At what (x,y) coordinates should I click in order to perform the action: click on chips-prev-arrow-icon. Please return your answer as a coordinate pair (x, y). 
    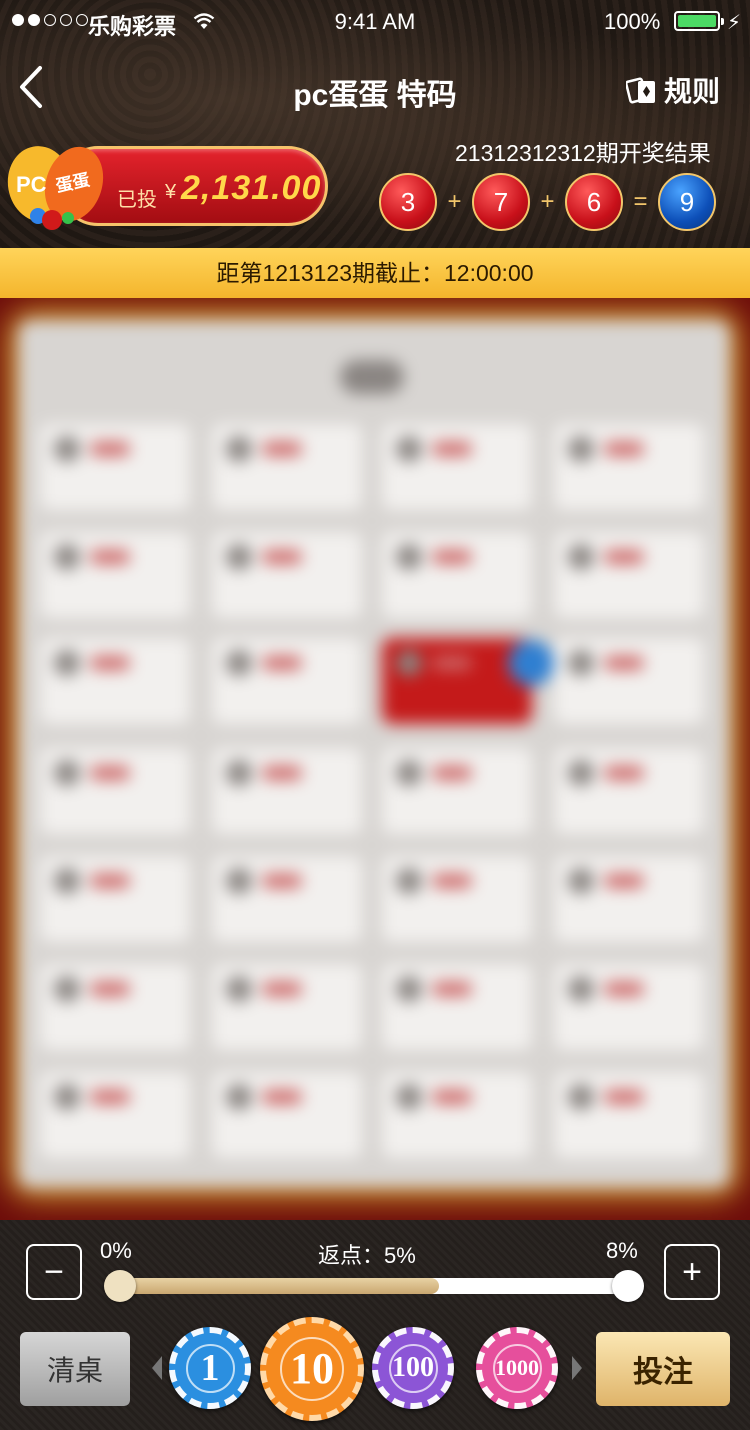
    Looking at the image, I should click on (157, 1368).